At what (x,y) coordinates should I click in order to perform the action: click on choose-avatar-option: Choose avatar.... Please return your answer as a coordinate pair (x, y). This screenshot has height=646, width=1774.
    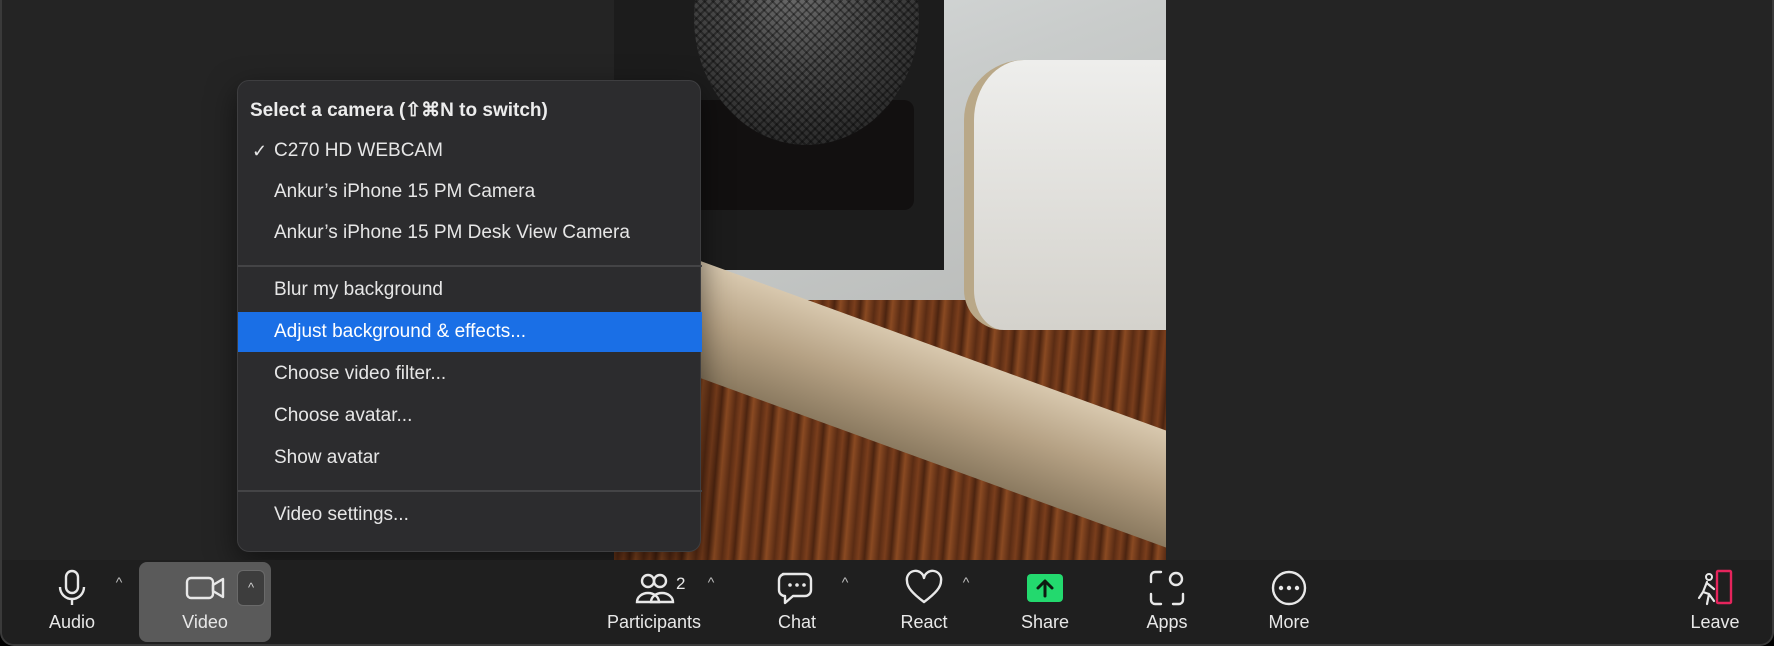
    Looking at the image, I should click on (470, 416).